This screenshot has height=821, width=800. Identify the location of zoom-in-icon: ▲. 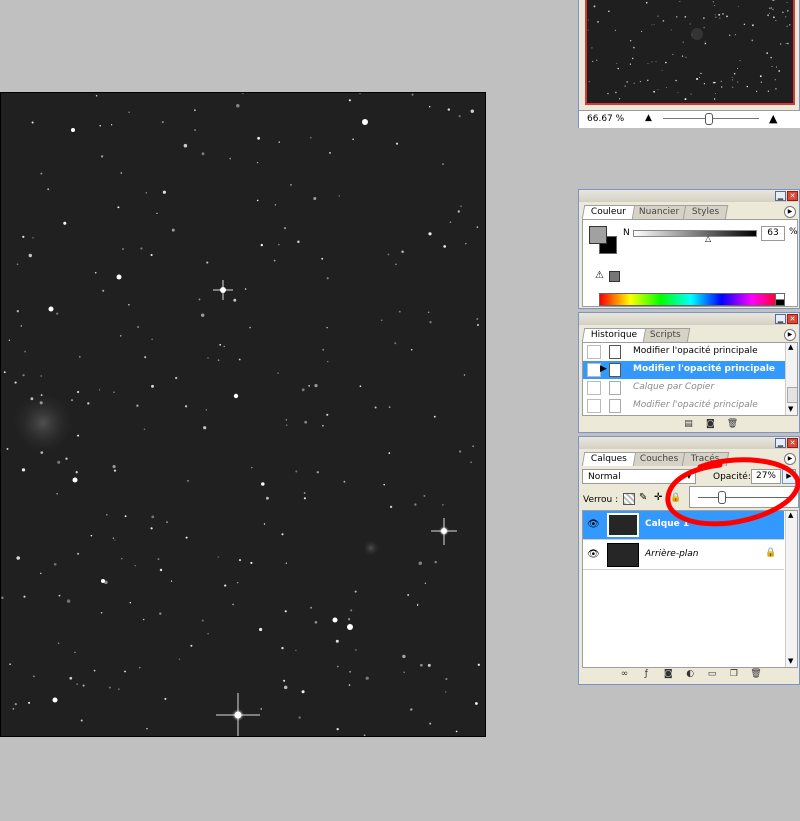
(773, 118).